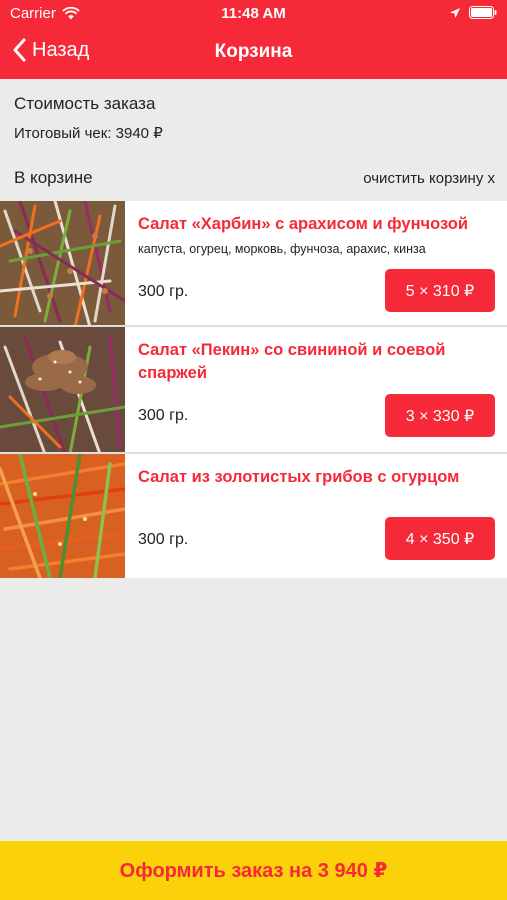 The height and width of the screenshot is (900, 507). What do you see at coordinates (483, 12) in the screenshot?
I see `battery-icon` at bounding box center [483, 12].